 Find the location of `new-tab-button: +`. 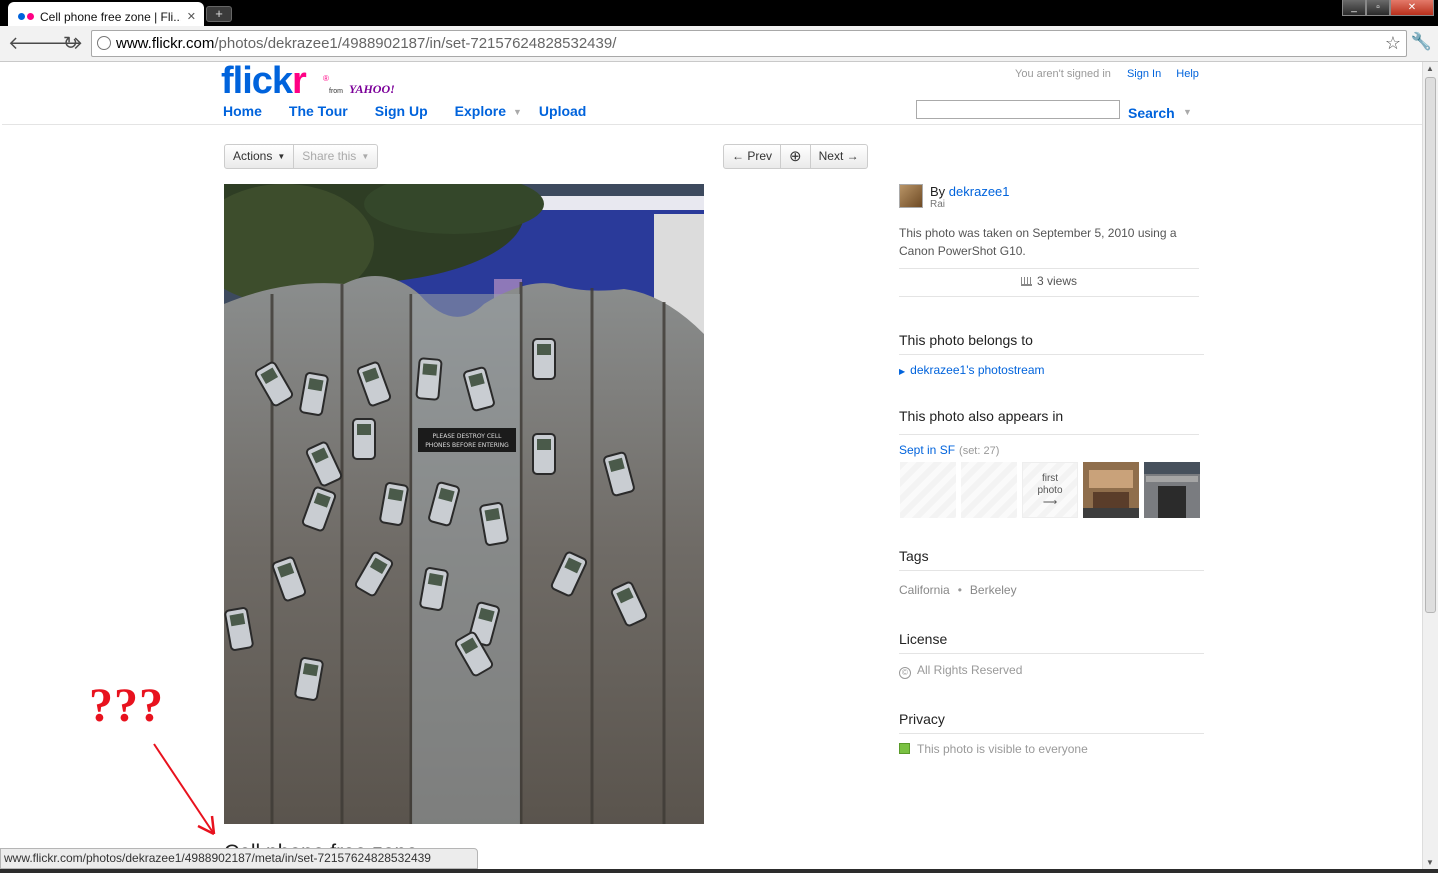

new-tab-button: + is located at coordinates (219, 14).